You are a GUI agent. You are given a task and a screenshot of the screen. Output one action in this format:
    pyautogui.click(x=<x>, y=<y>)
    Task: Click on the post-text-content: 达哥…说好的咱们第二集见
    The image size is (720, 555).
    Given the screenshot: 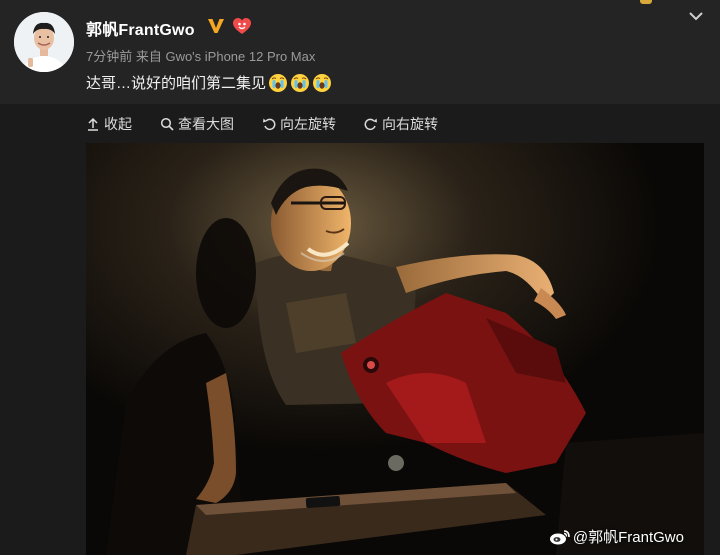 What is the action you would take?
    pyautogui.click(x=176, y=83)
    